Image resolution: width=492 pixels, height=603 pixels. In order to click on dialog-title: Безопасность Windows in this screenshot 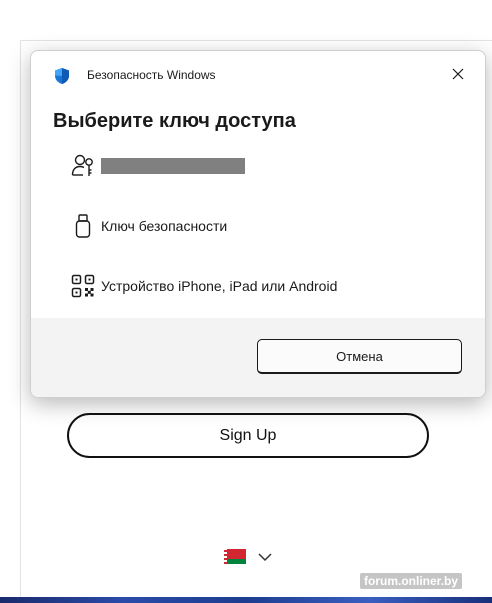, I will do `click(151, 75)`.